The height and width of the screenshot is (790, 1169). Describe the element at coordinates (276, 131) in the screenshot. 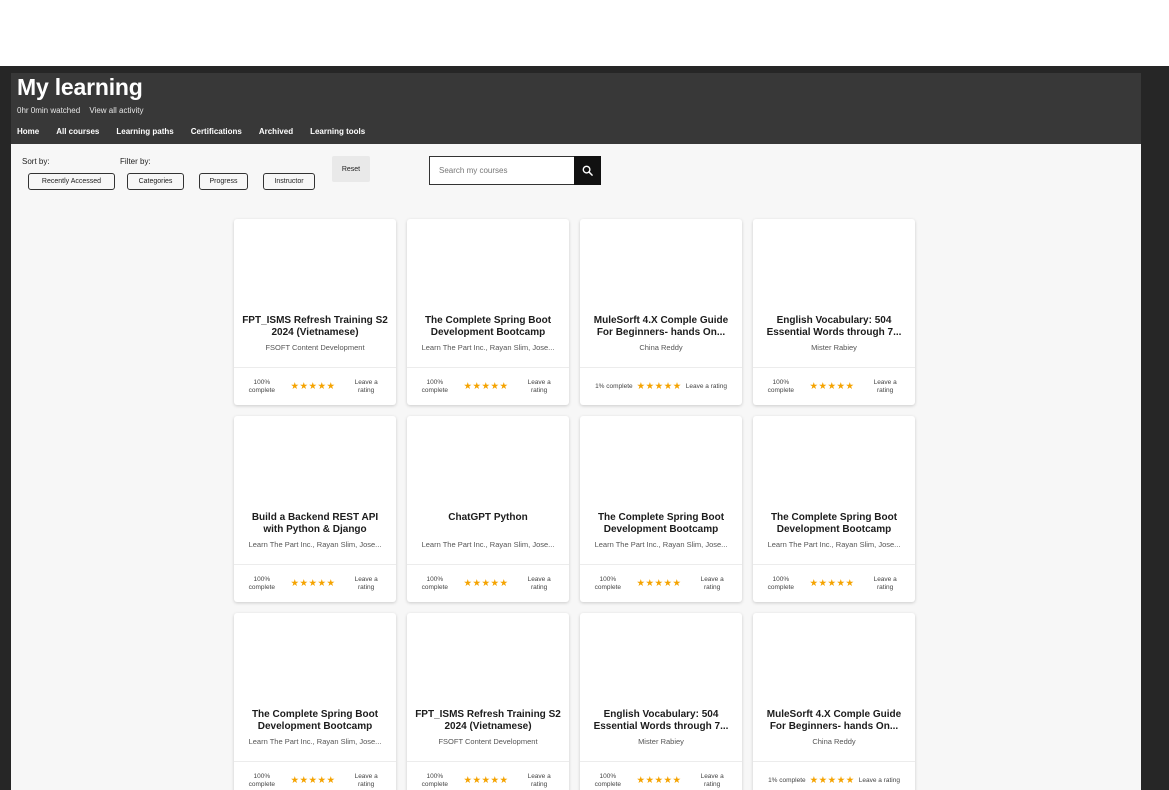

I see `nav-archived: Archived` at that location.